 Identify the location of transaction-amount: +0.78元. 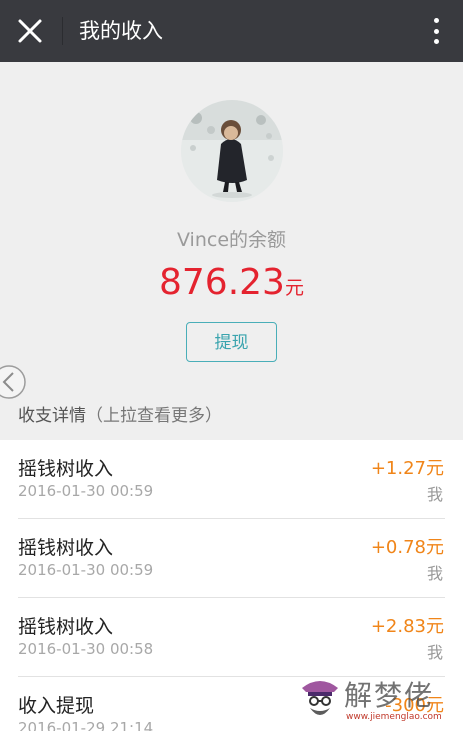
(407, 547).